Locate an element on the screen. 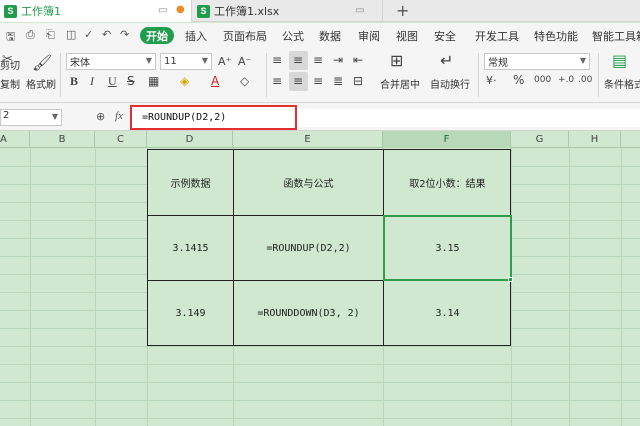 This screenshot has width=640, height=426. redo-icon: ↷ is located at coordinates (124, 34).